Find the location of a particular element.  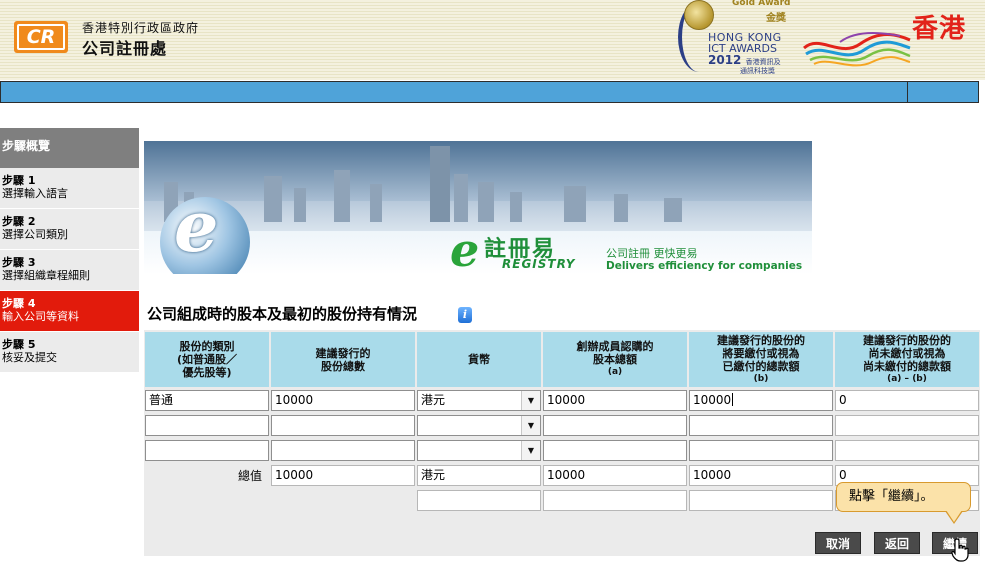

column-header-total-shares: 建議發行的 股份總數 is located at coordinates (343, 359).